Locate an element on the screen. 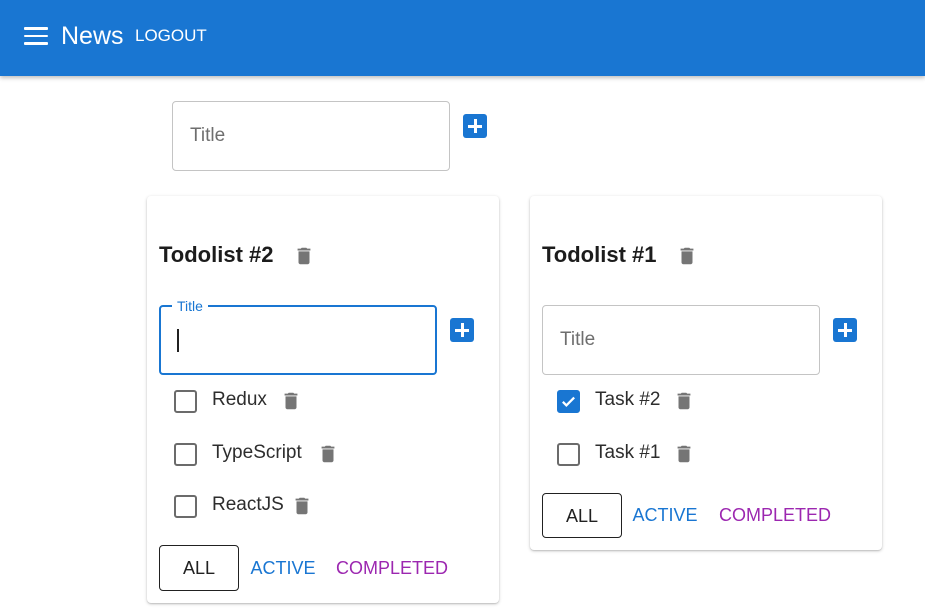 This screenshot has width=925, height=616. add-task-input-label: Title is located at coordinates (190, 306).